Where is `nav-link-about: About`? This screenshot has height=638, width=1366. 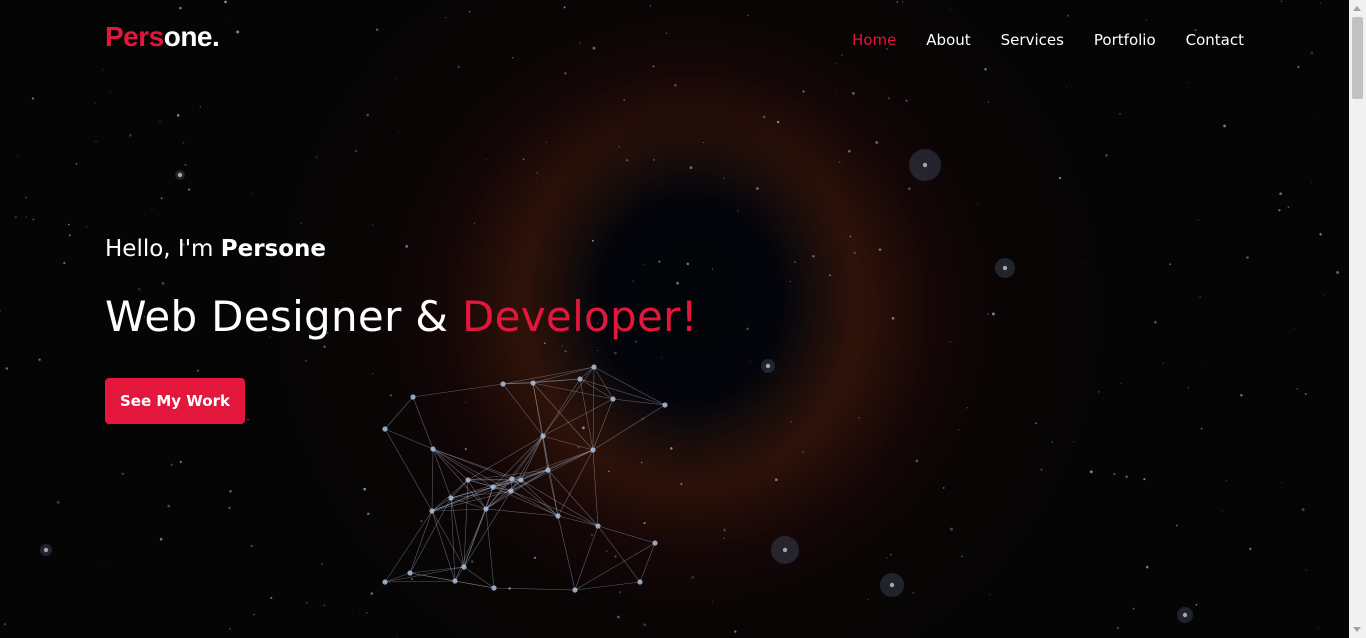 nav-link-about: About is located at coordinates (948, 40).